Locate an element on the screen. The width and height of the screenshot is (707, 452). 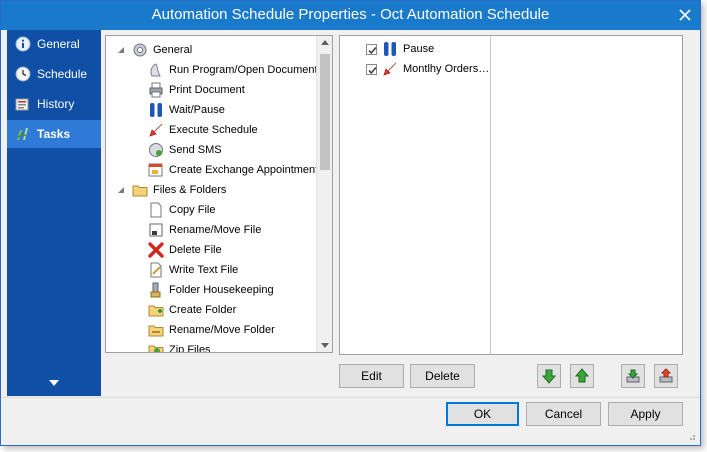
tree-item-execute-schedule: Execute Schedule is located at coordinates (203, 130).